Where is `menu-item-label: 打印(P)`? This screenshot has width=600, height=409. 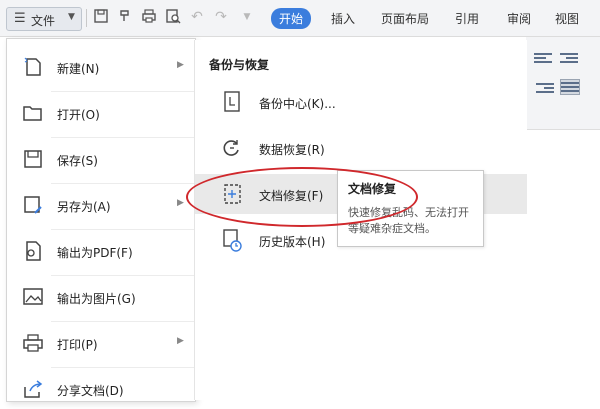
menu-item-label: 打印(P) is located at coordinates (77, 345).